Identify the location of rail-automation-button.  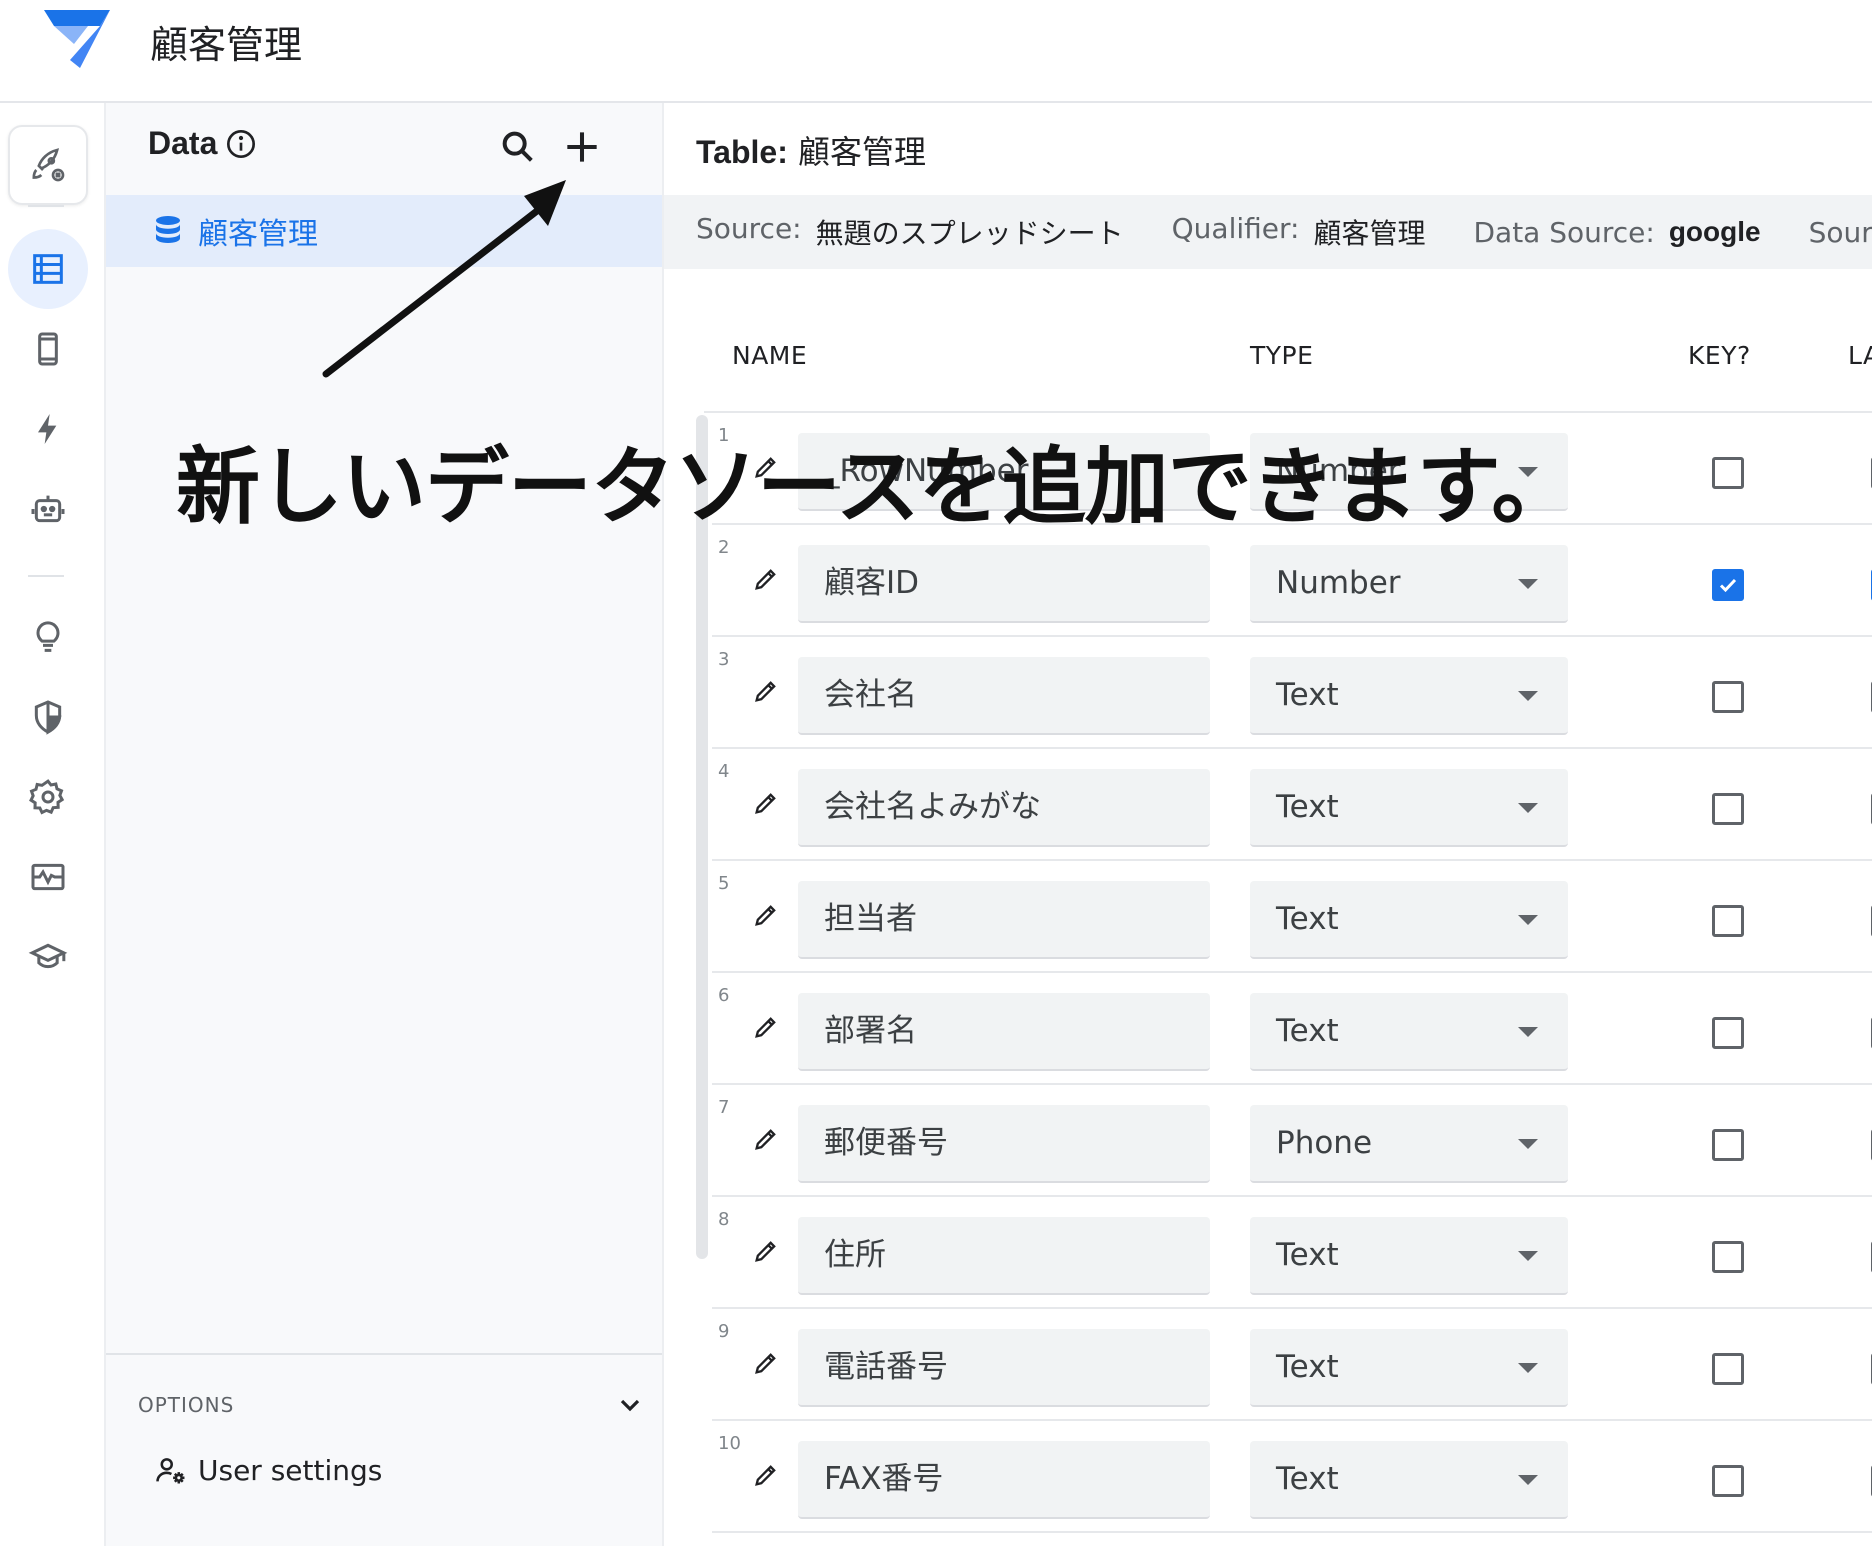
(48, 429).